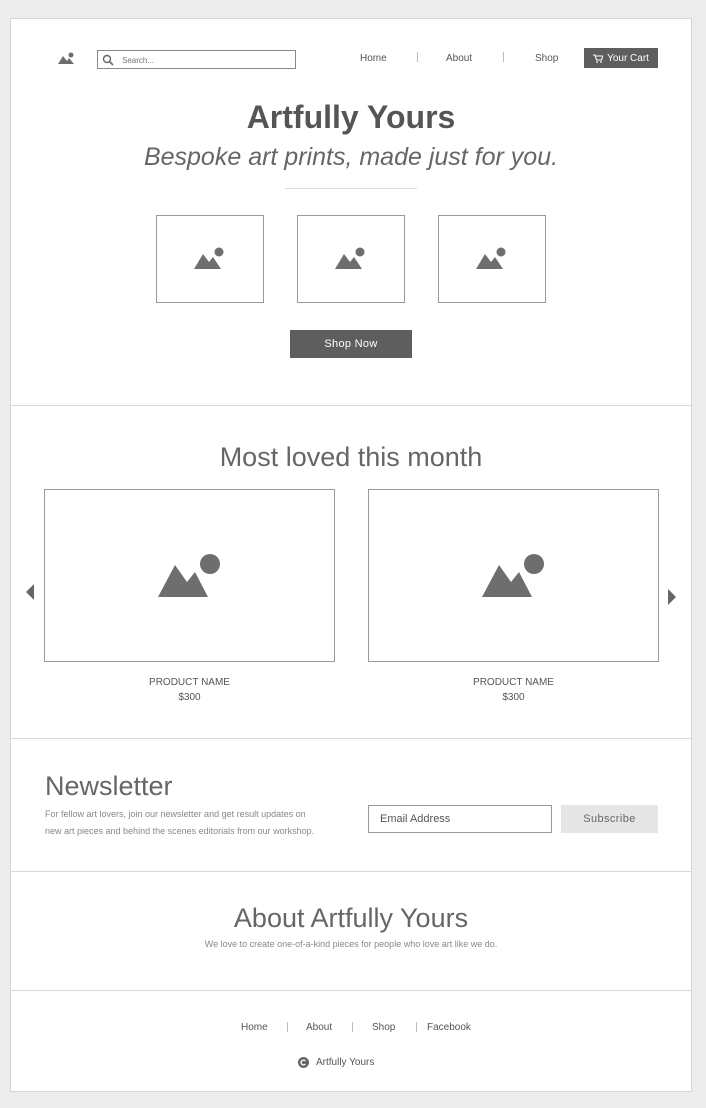  Describe the element at coordinates (66, 59) in the screenshot. I see `logo-icon` at that location.